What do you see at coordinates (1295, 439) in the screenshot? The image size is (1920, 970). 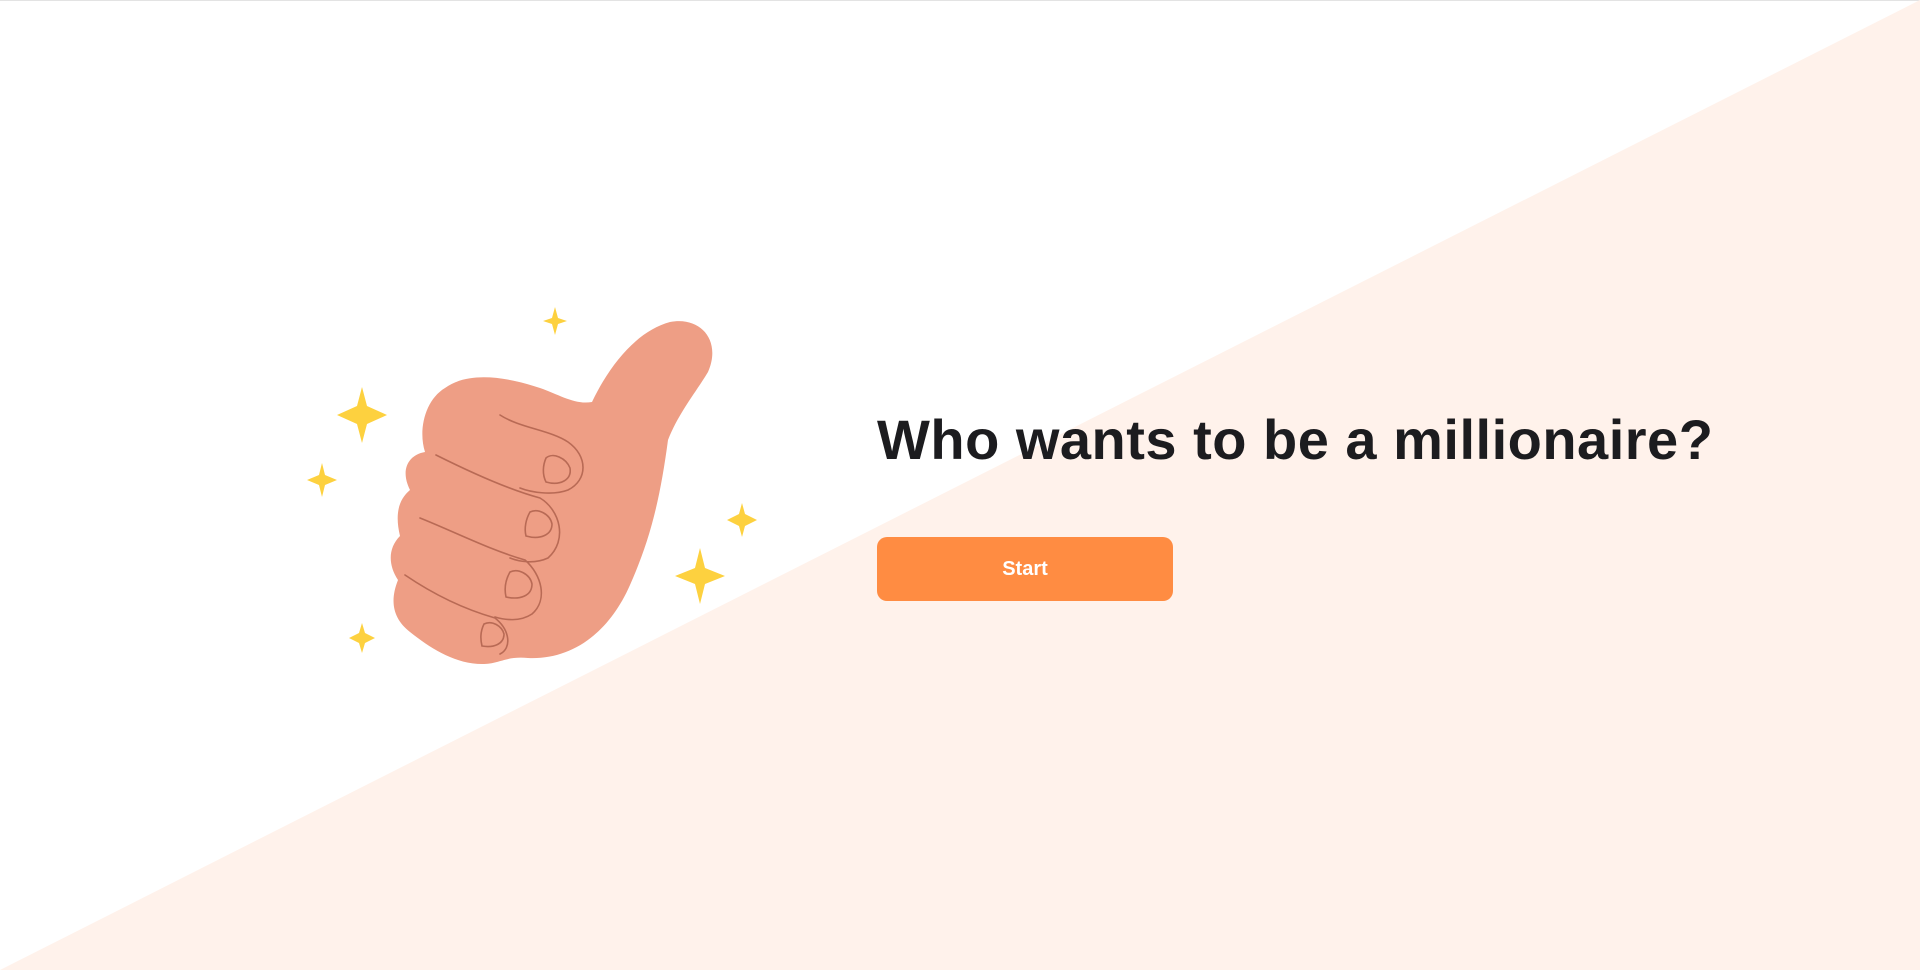 I see `page-title: Who wants to be a millionaire?` at bounding box center [1295, 439].